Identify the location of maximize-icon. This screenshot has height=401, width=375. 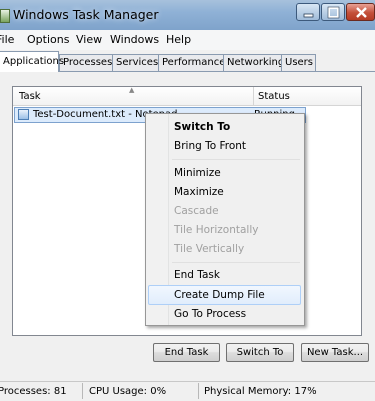
(333, 12).